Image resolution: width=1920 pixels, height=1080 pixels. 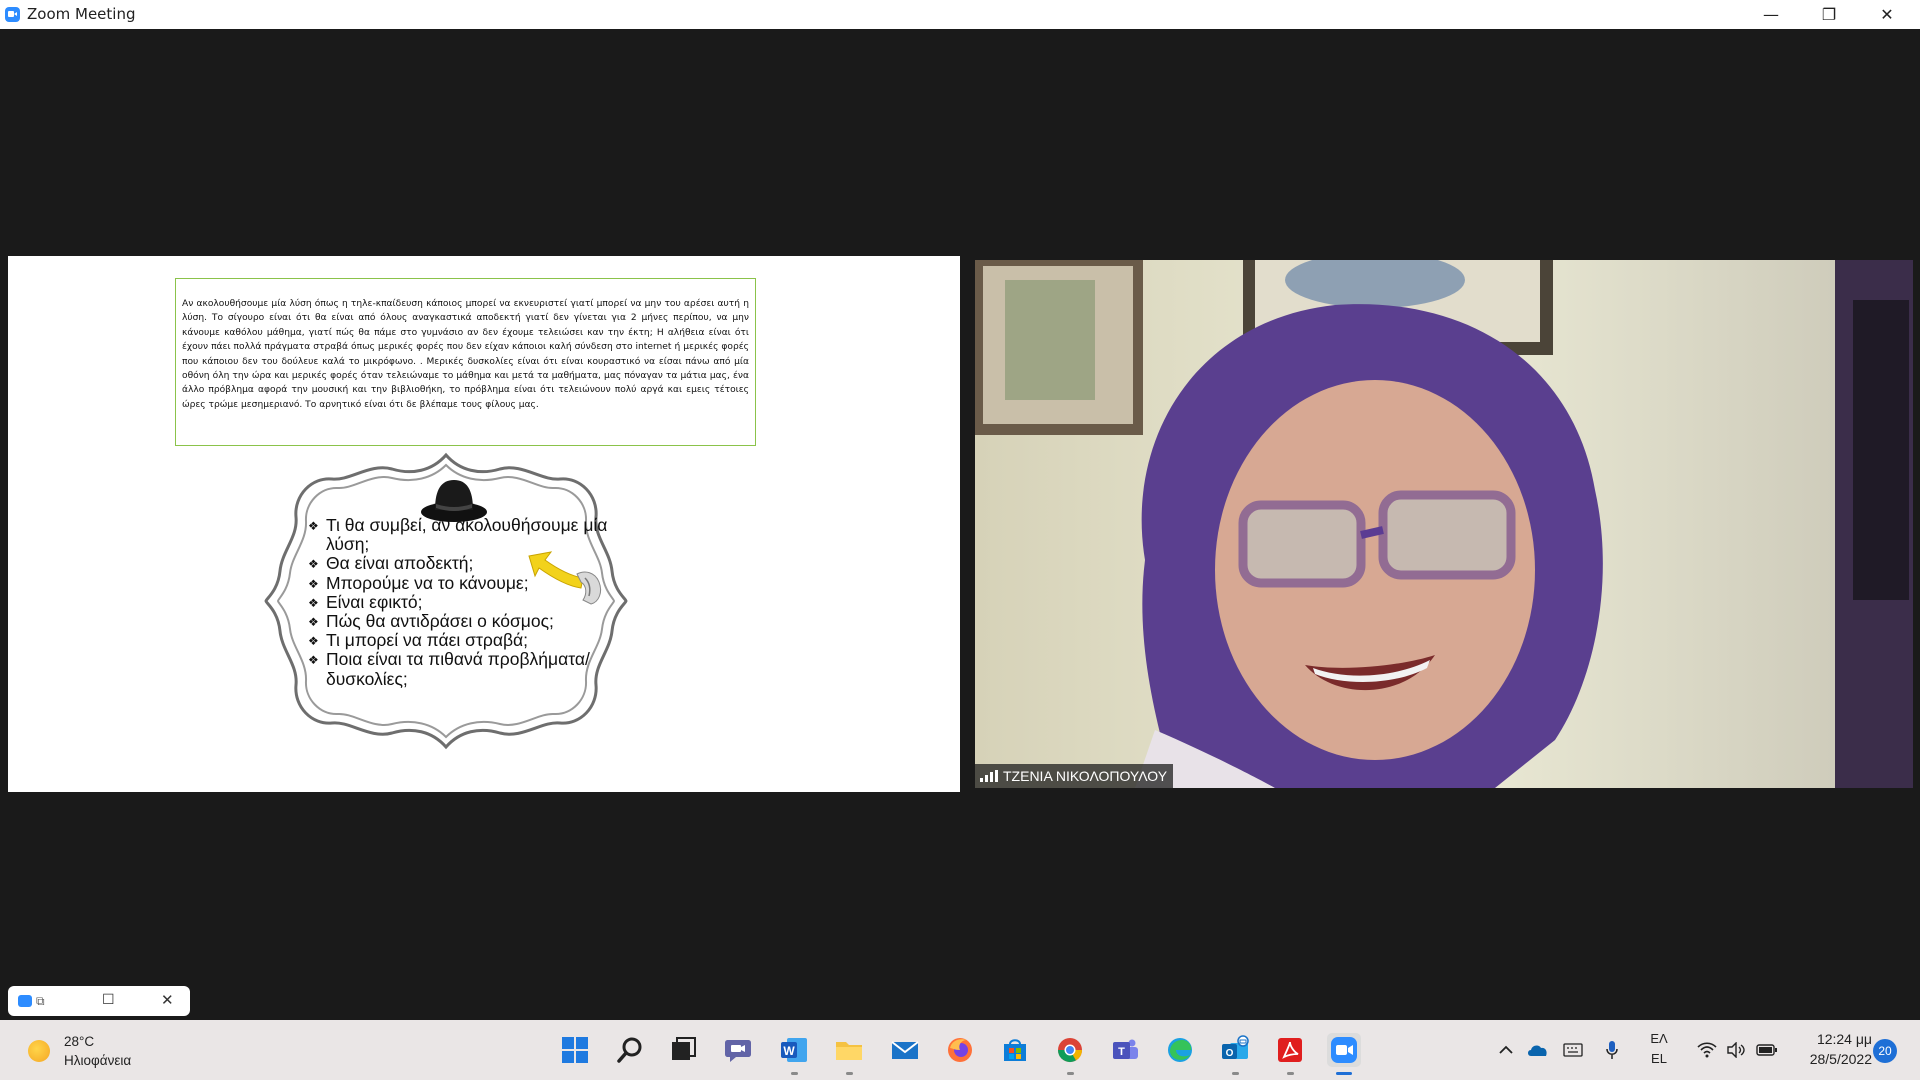 I want to click on svg-text: T, so click(x=1121, y=1052).